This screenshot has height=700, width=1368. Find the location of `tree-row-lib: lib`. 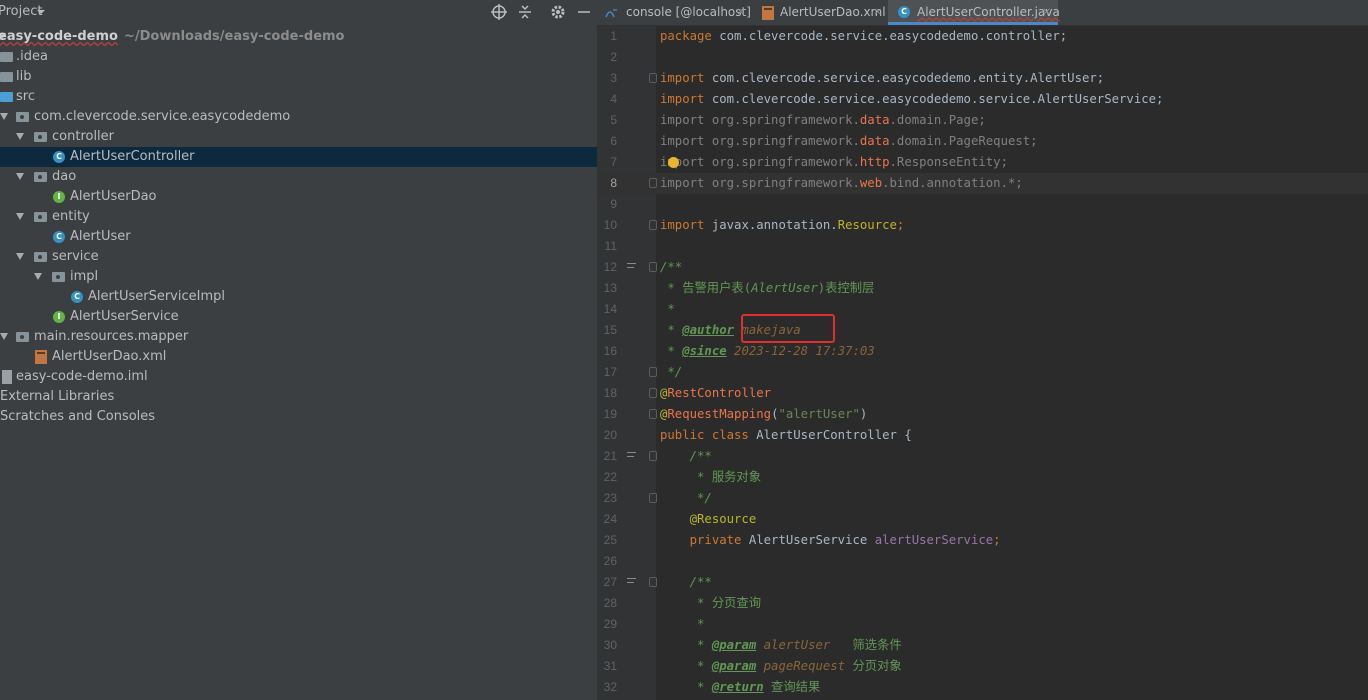

tree-row-lib: lib is located at coordinates (298, 77).